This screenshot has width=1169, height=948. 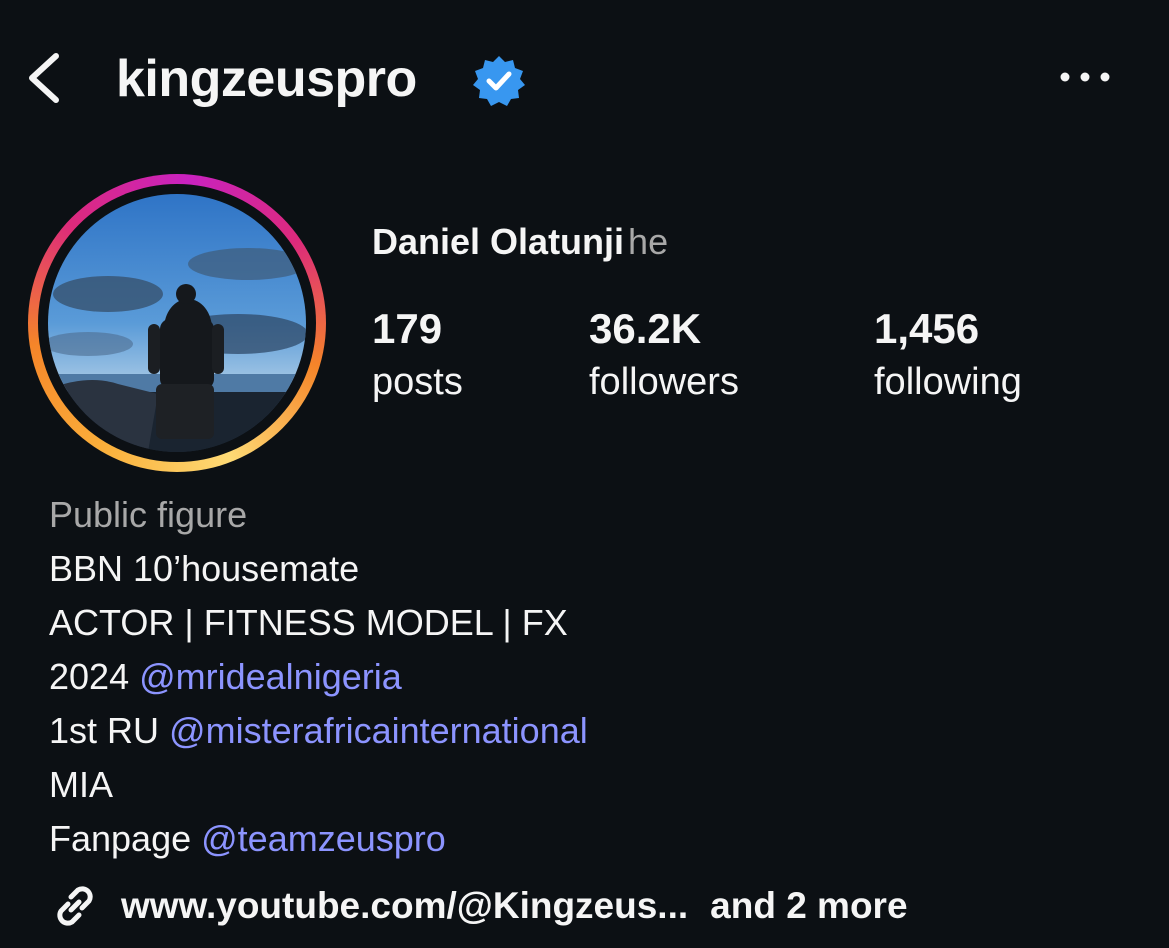 I want to click on mention-link: @mridealnigeria, so click(x=270, y=676).